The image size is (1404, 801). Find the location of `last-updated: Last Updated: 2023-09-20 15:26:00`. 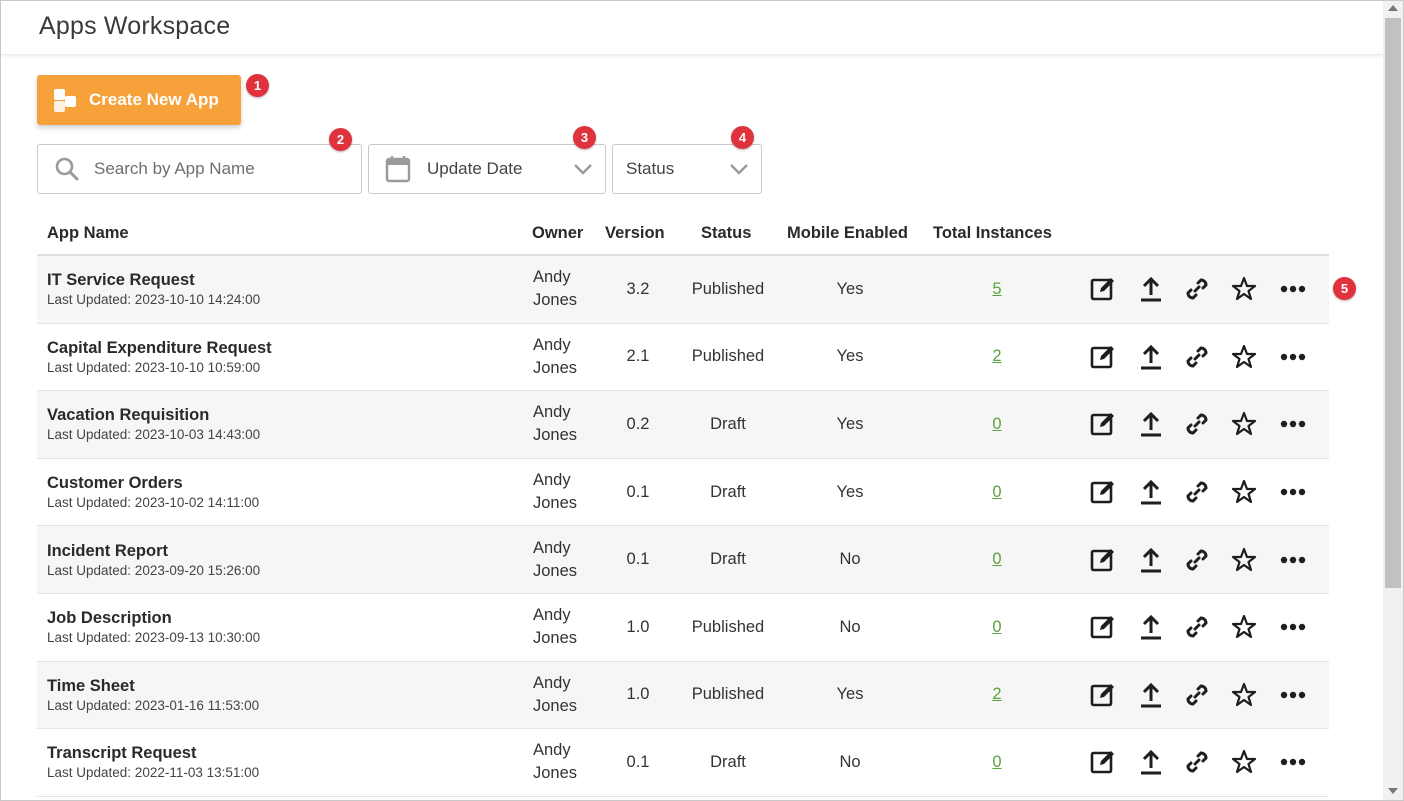

last-updated: Last Updated: 2023-09-20 15:26:00 is located at coordinates (154, 570).